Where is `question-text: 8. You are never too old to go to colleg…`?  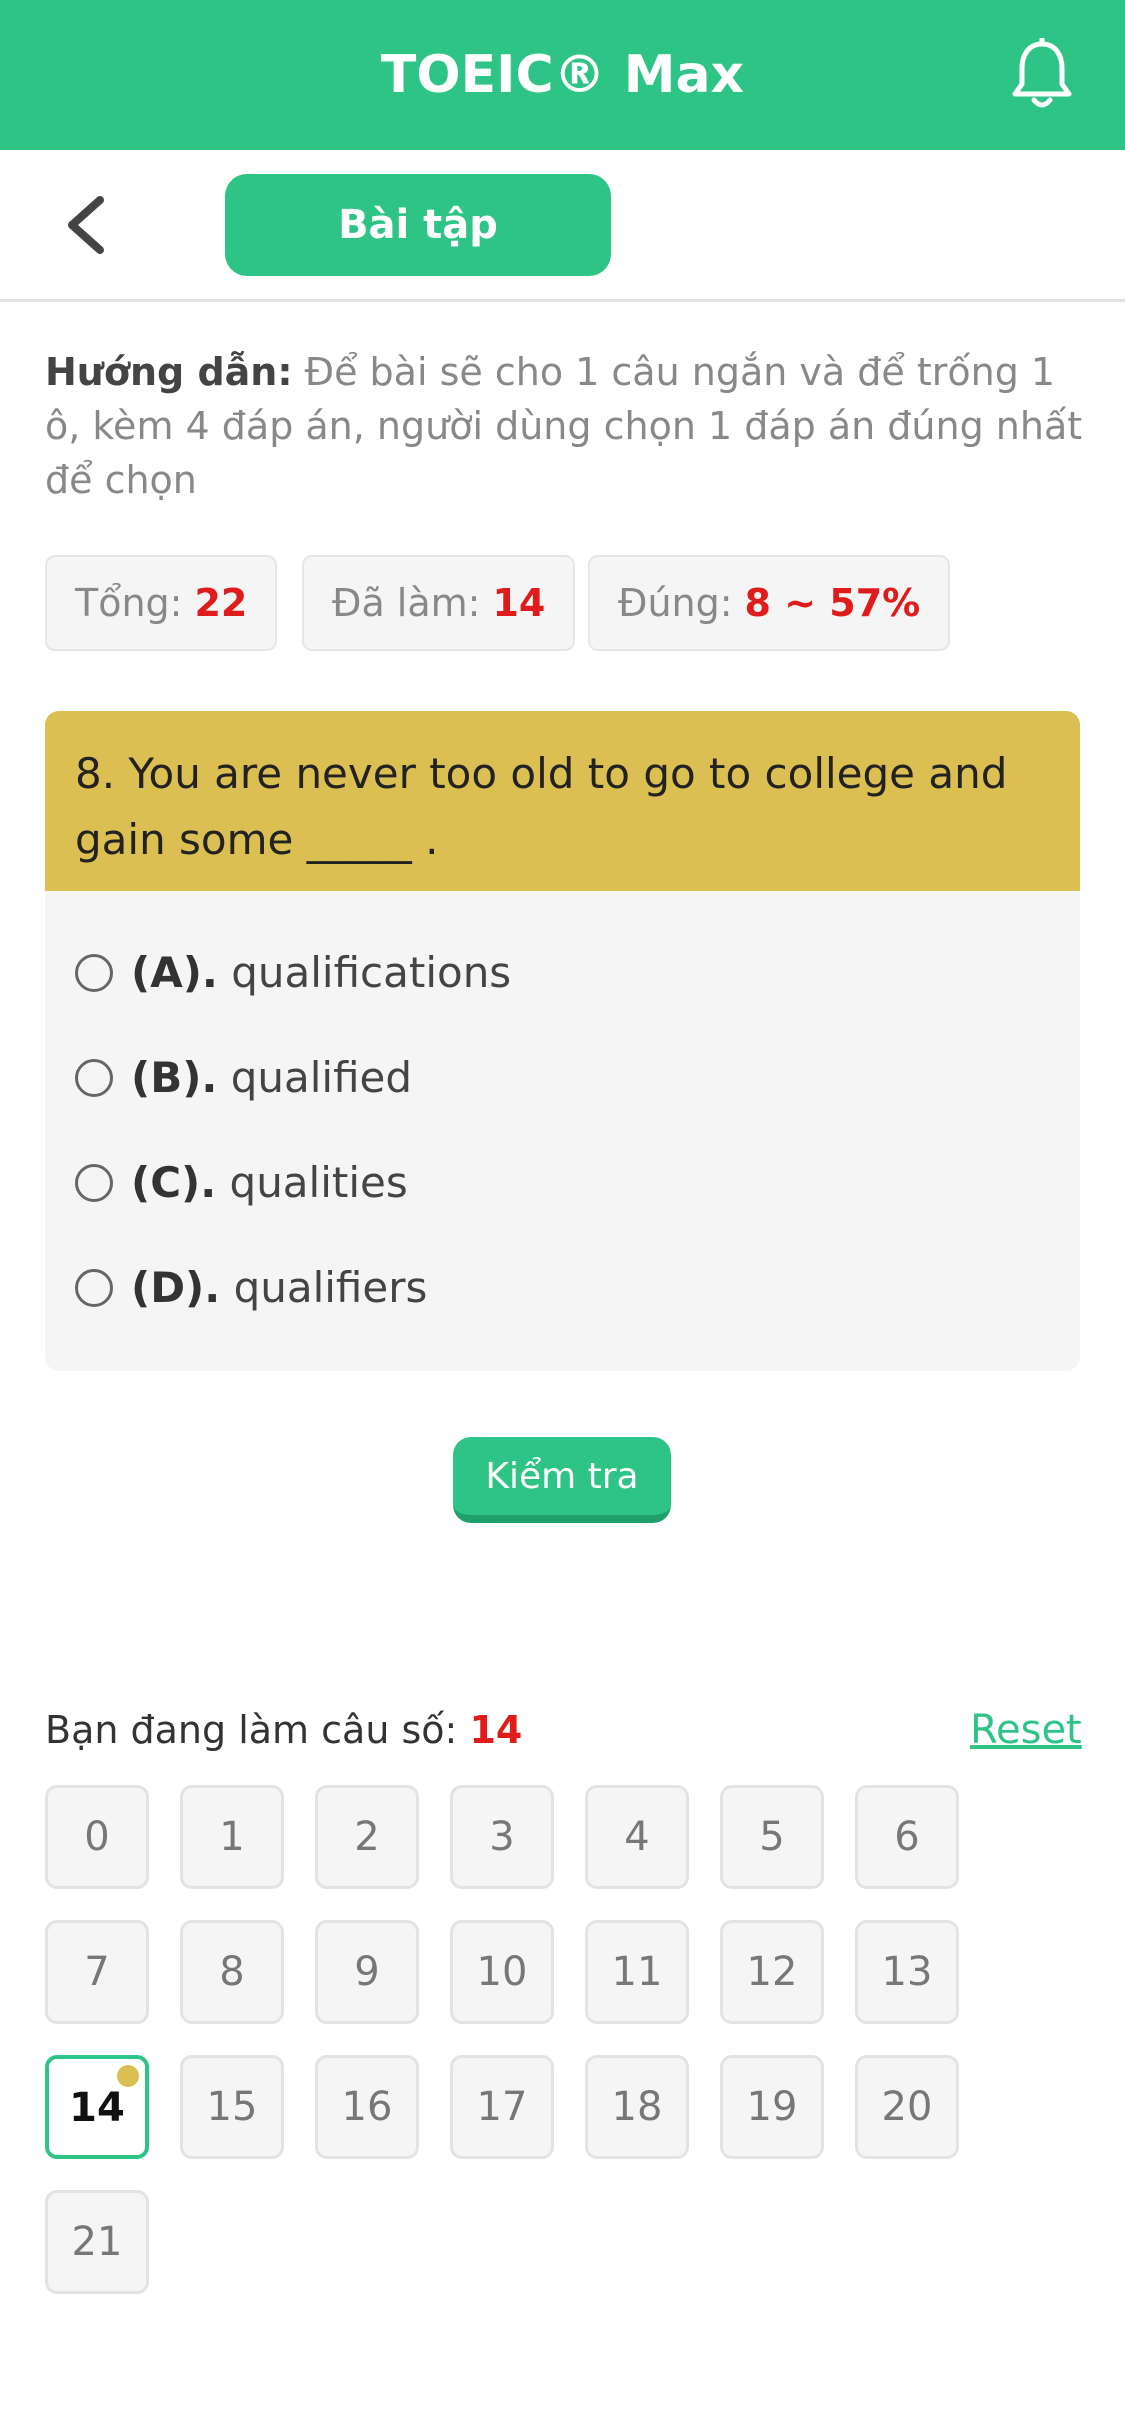
question-text: 8. You are never too old to go to colleg… is located at coordinates (562, 801).